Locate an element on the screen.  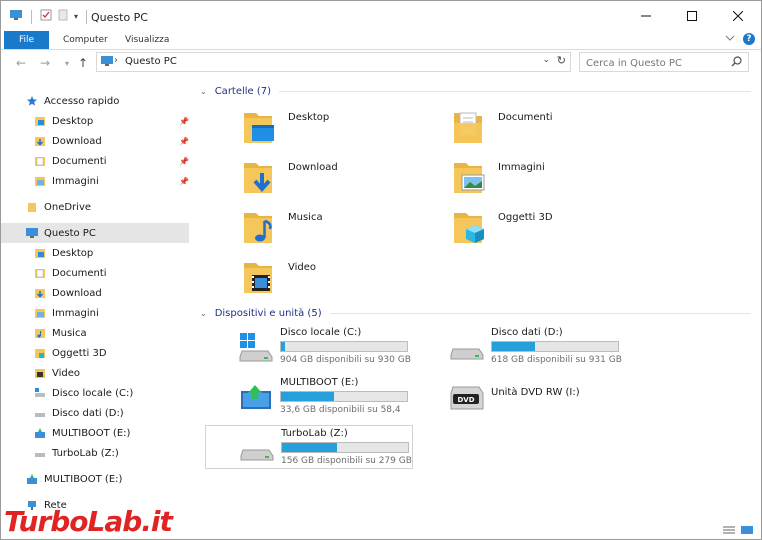
sidebar-item-onedrive: OneDrive is located at coordinates (95, 207).